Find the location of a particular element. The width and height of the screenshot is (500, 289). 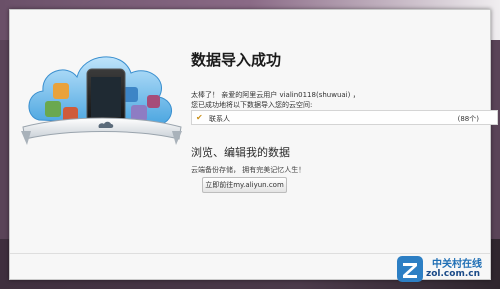

zol-watermark: 中关村在线 zol.com.cn is located at coordinates (444, 270).